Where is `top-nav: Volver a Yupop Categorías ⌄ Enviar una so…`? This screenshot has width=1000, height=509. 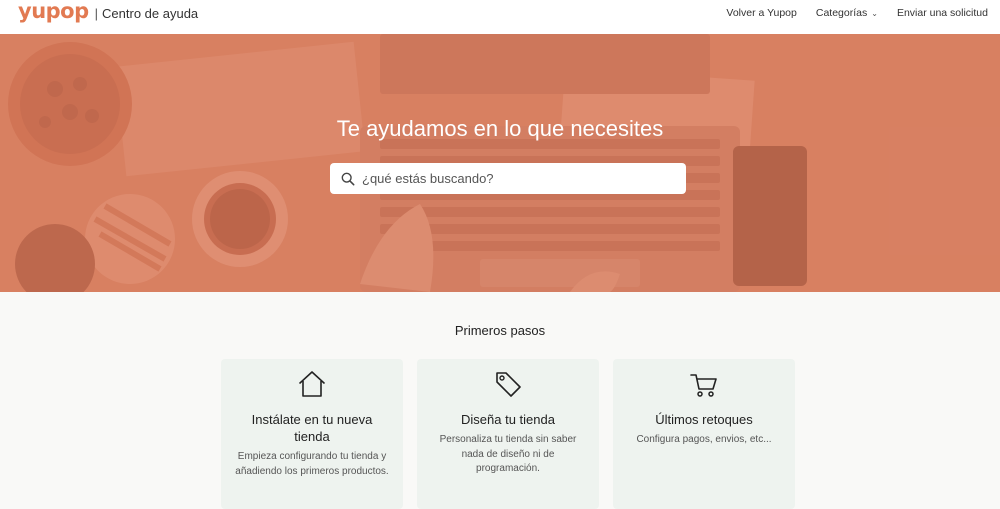
top-nav: Volver a Yupop Categorías ⌄ Enviar una so… is located at coordinates (857, 13).